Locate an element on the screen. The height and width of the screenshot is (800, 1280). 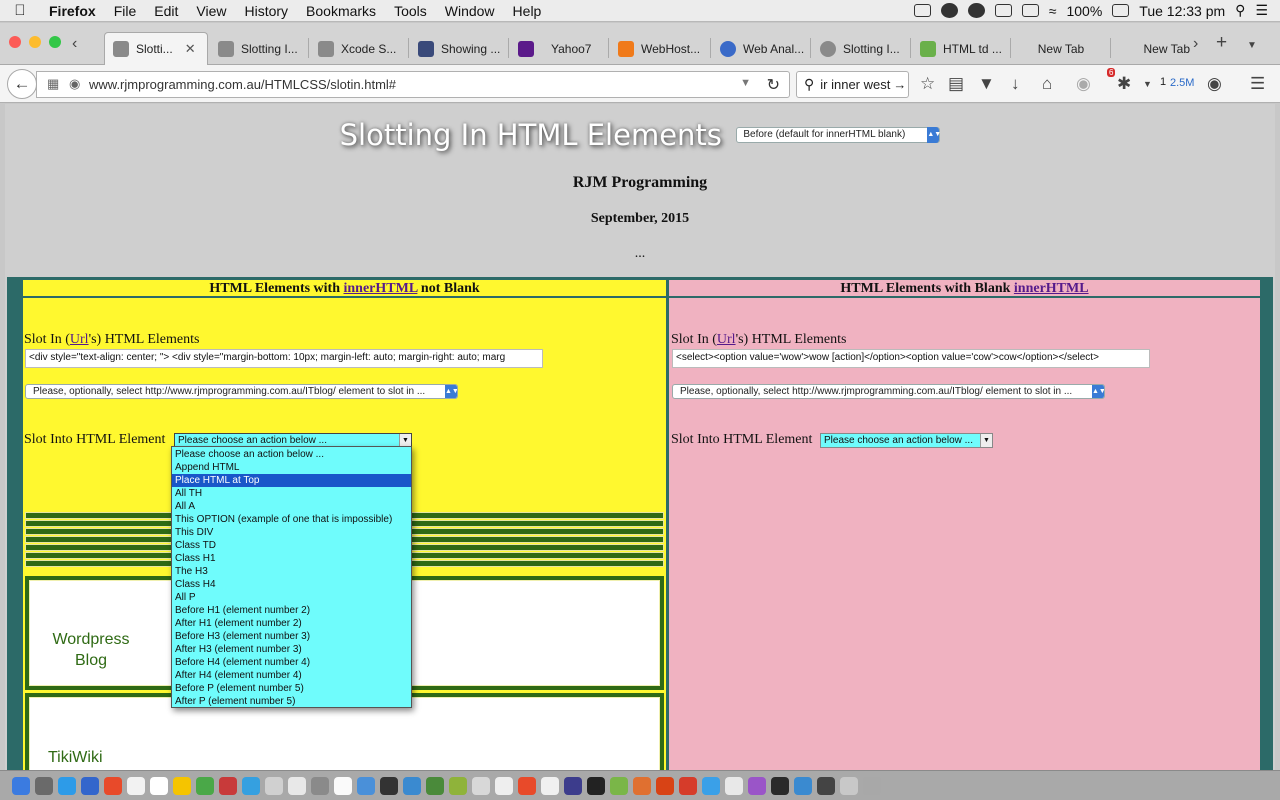
zoom-window-button is located at coordinates (55, 42).